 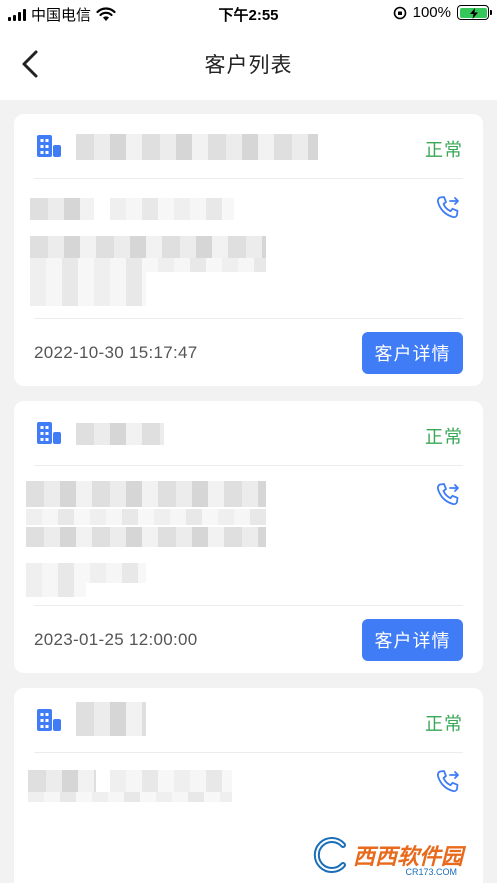 I want to click on status-right: 100%, so click(x=442, y=12).